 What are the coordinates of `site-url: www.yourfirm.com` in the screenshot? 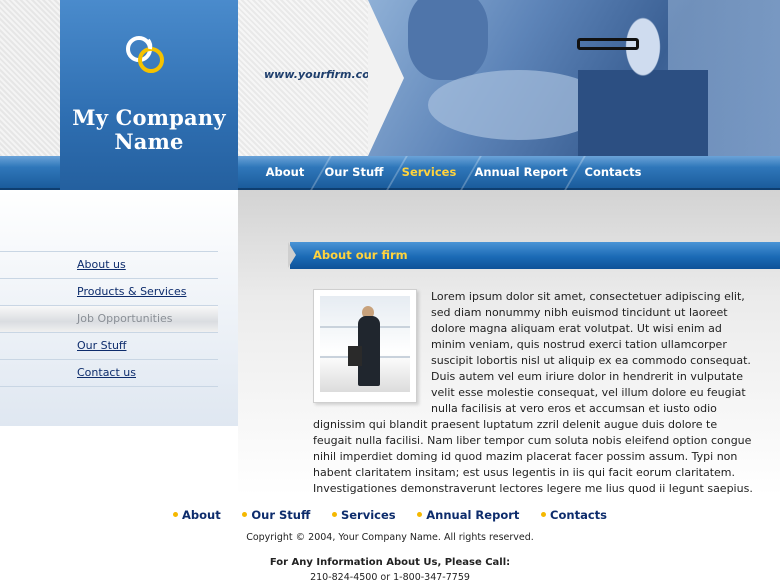 It's located at (322, 74).